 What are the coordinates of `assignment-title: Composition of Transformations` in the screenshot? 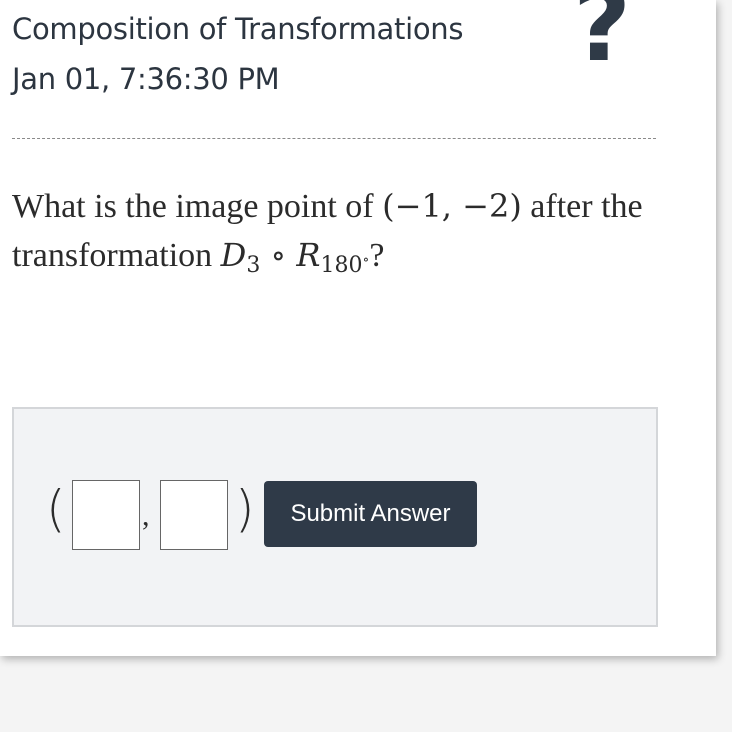 It's located at (238, 29).